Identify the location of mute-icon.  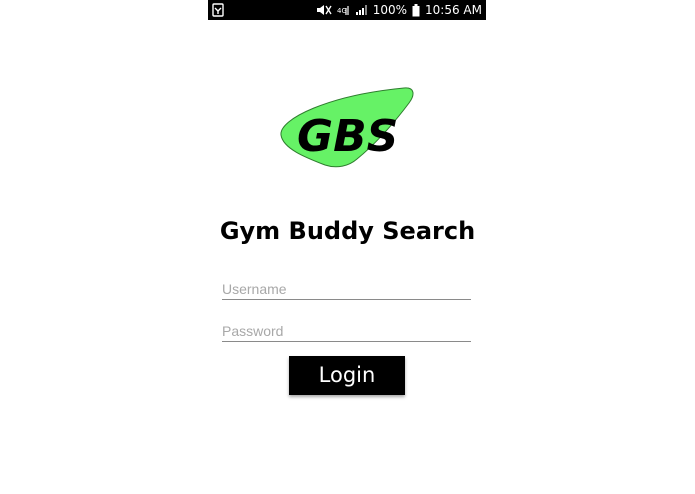
(324, 10).